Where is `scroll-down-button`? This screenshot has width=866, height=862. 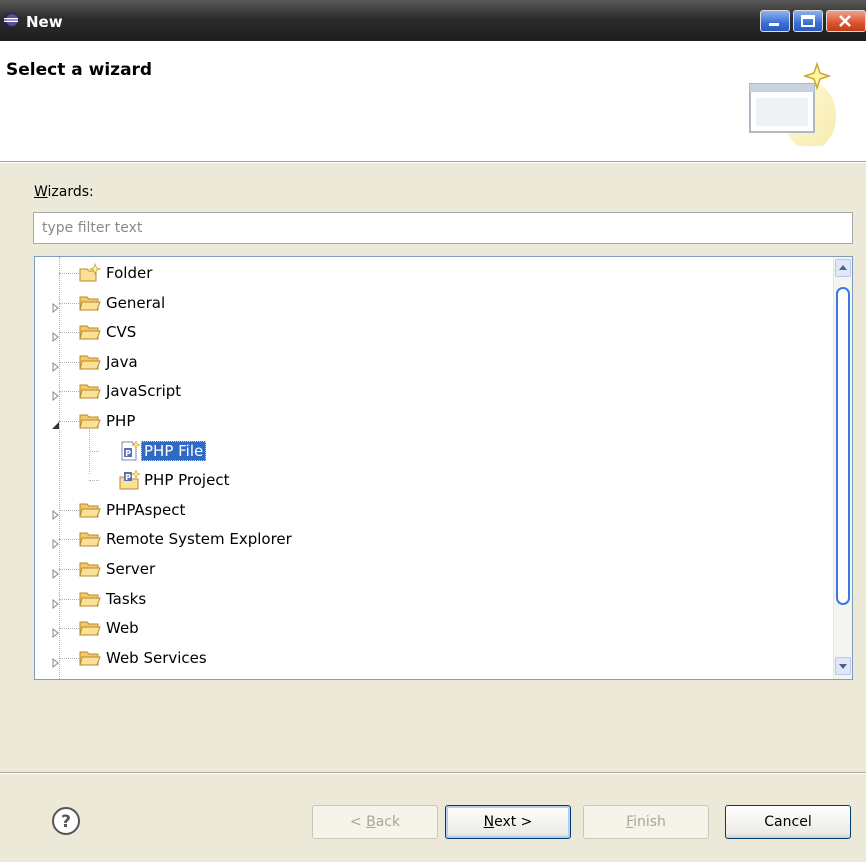 scroll-down-button is located at coordinates (843, 666).